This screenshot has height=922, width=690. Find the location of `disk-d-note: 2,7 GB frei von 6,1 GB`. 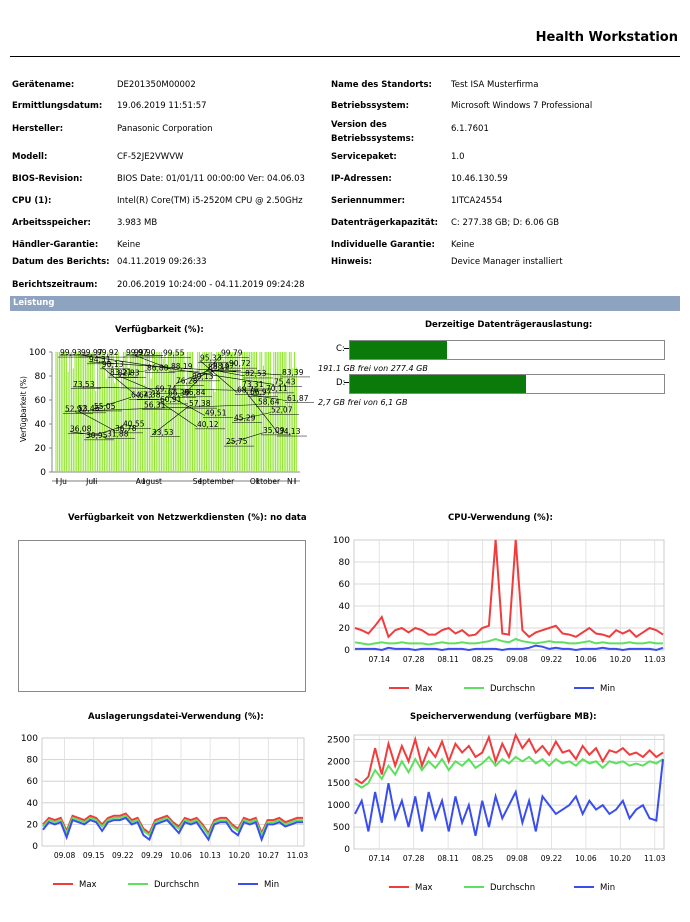

disk-d-note: 2,7 GB frei von 6,1 GB is located at coordinates (363, 402).